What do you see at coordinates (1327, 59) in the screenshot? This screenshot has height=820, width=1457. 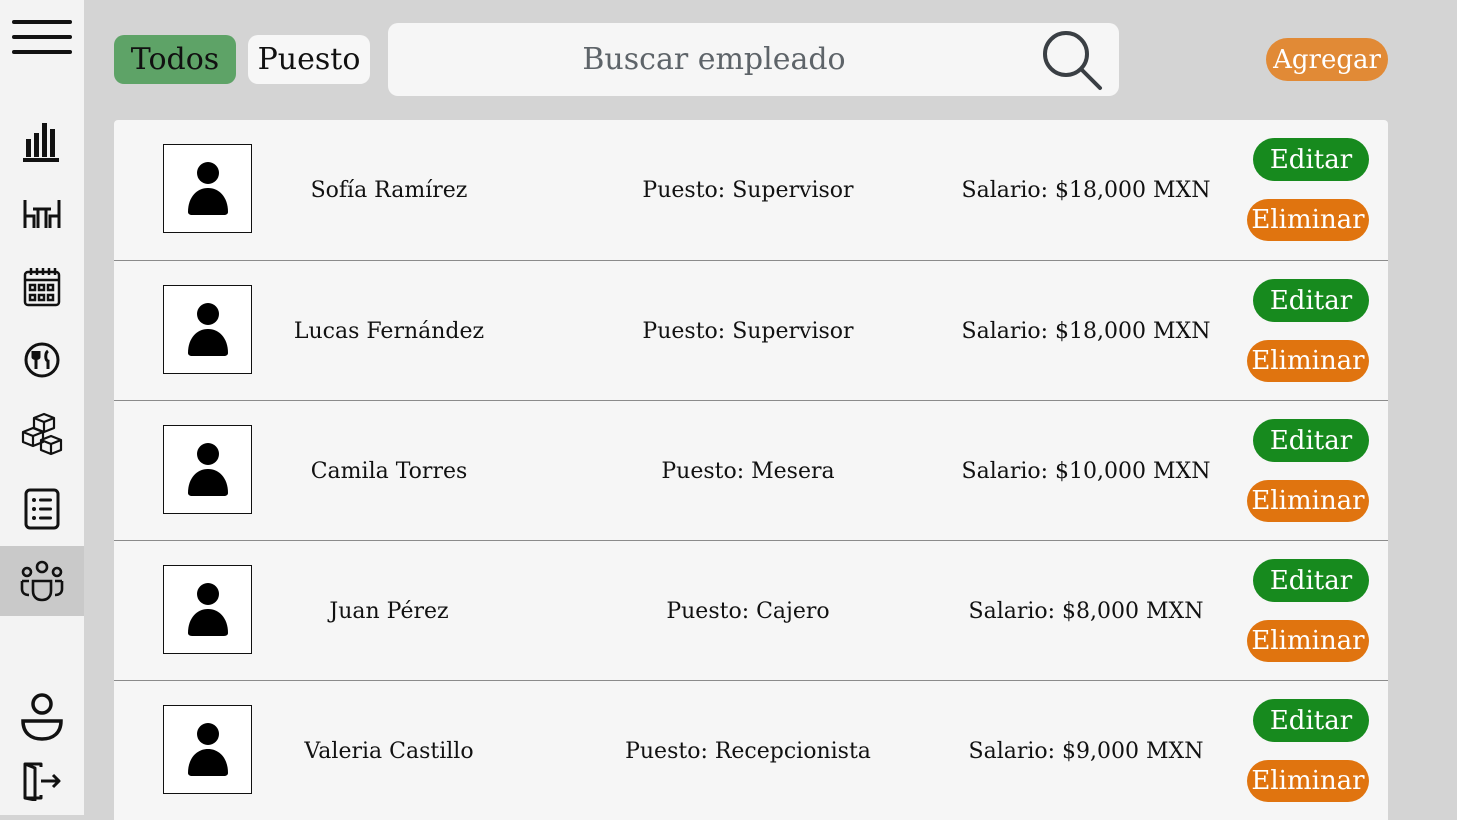 I see `add-employee-button: Agregar` at bounding box center [1327, 59].